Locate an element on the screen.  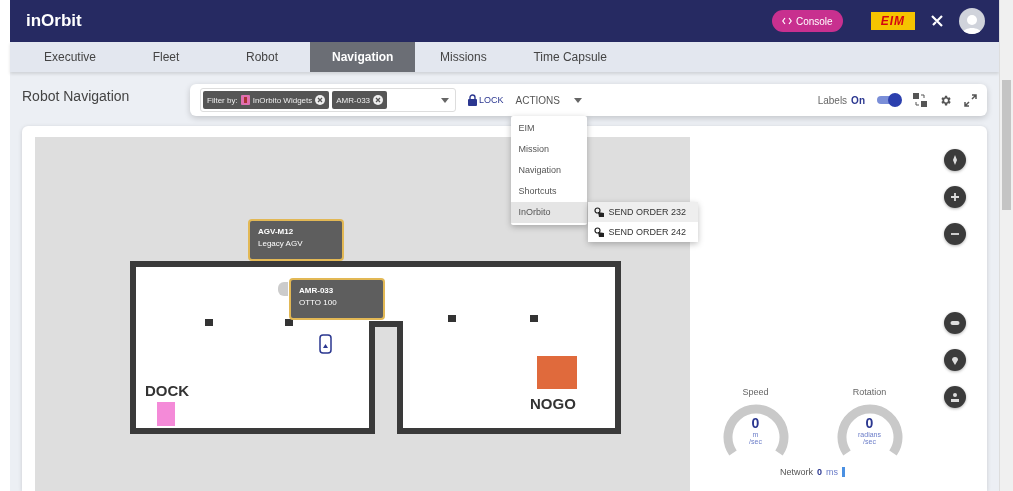
plus-button is located at coordinates (955, 197).